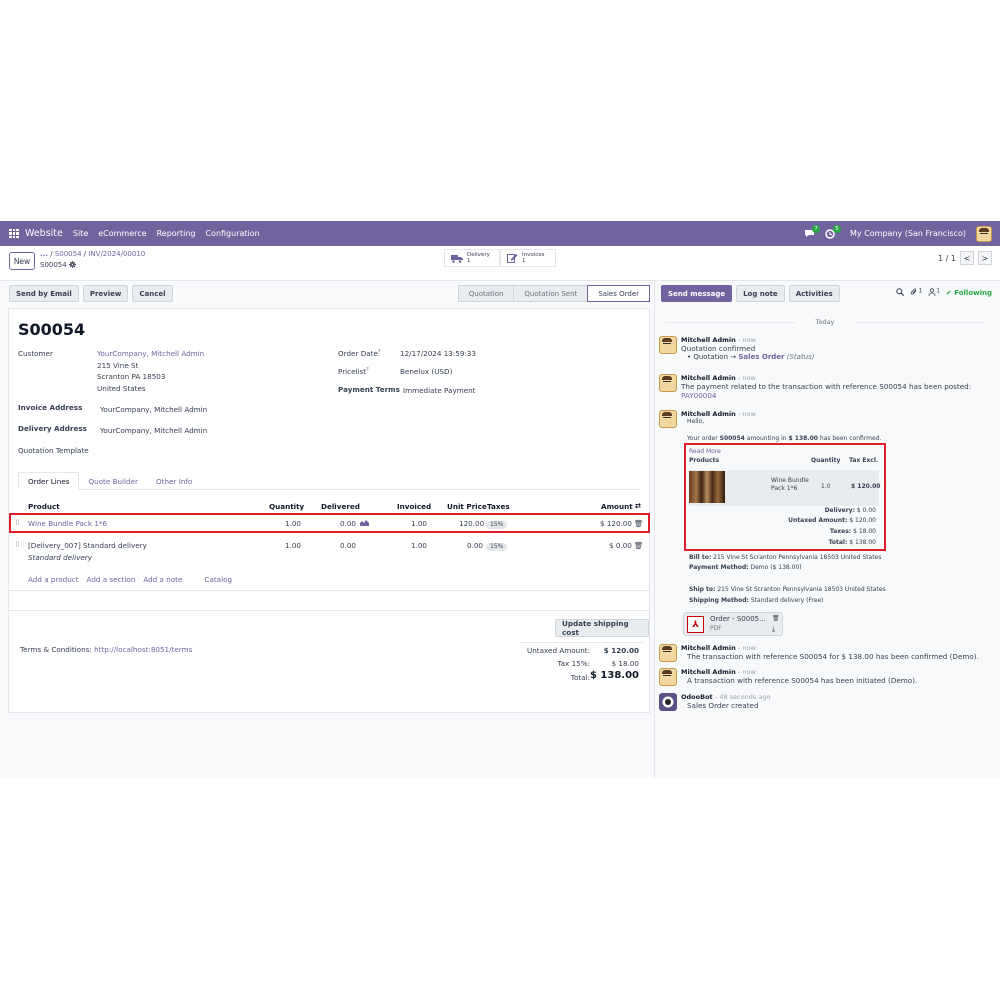 This screenshot has width=1000, height=1000. What do you see at coordinates (528, 258) in the screenshot?
I see `invoices-smart-button: Invoices 1` at bounding box center [528, 258].